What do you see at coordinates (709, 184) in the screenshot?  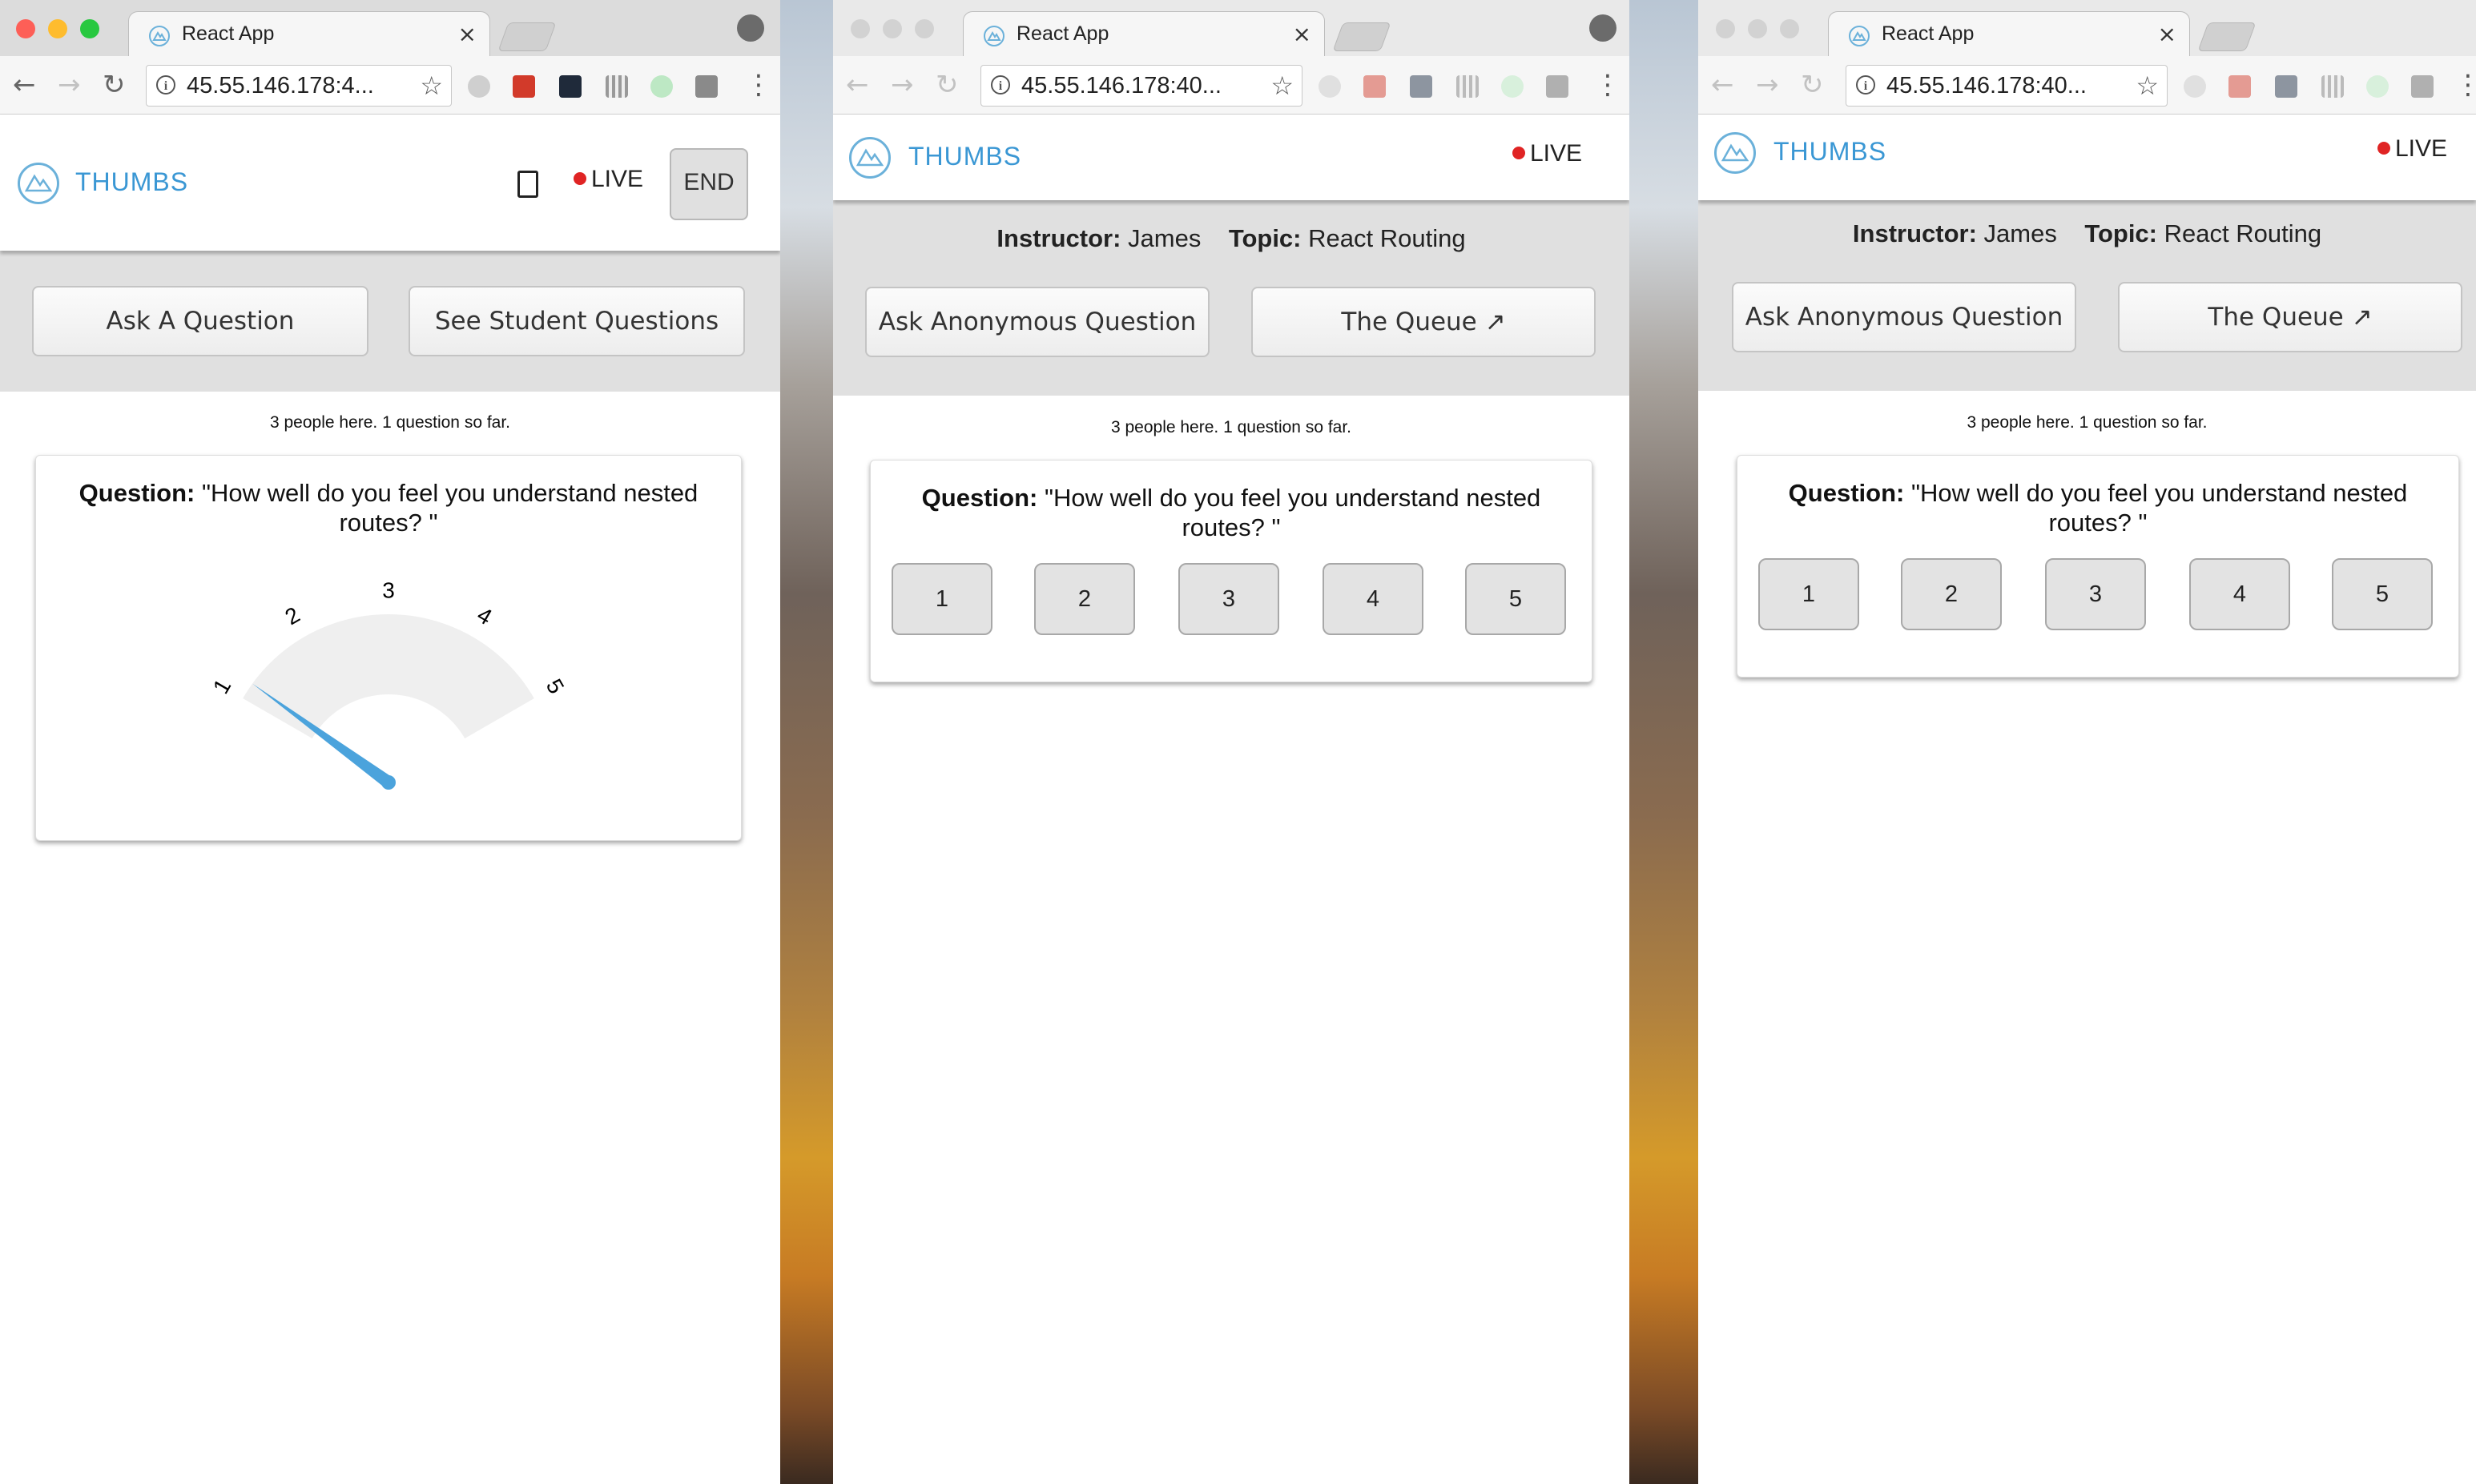 I see `end-session-button: END` at bounding box center [709, 184].